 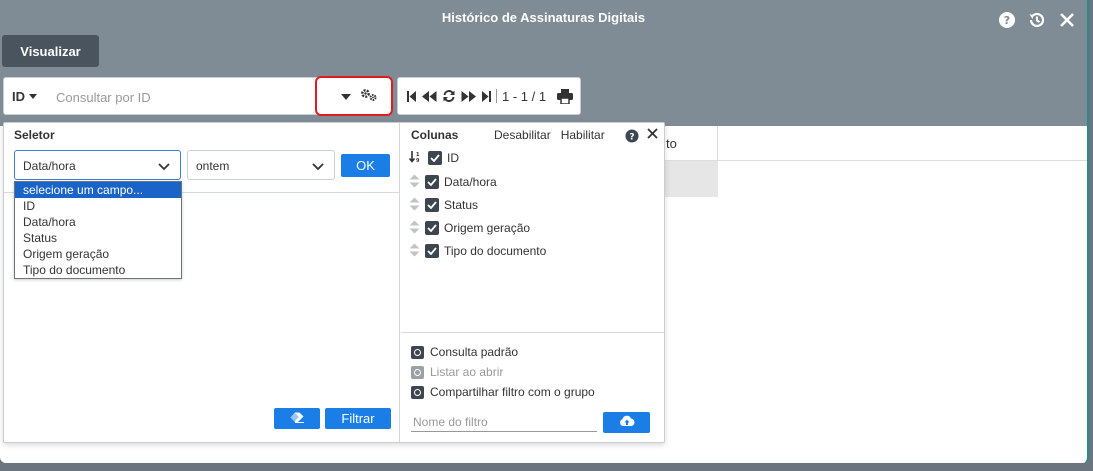 What do you see at coordinates (875, 143) in the screenshot?
I see `grid-header: to` at bounding box center [875, 143].